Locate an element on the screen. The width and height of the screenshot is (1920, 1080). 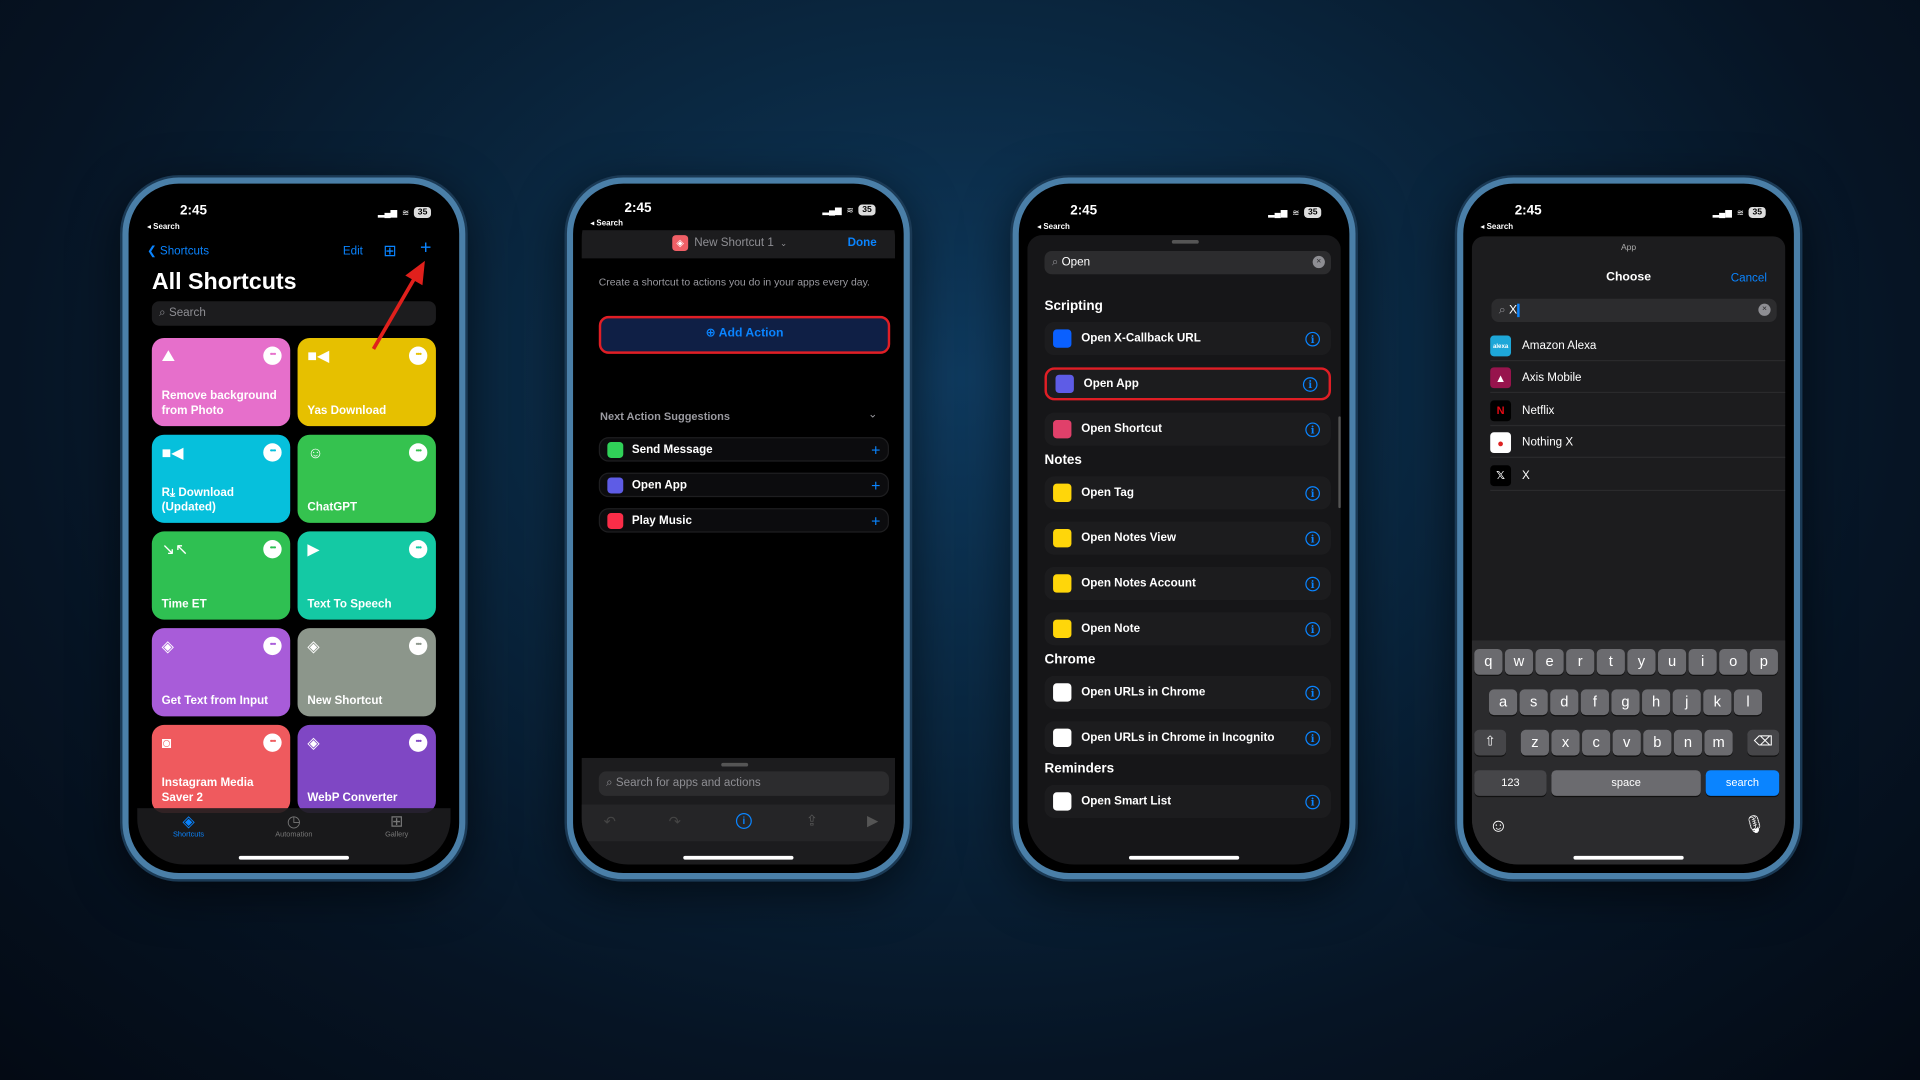
key-y: y is located at coordinates (1641, 661).